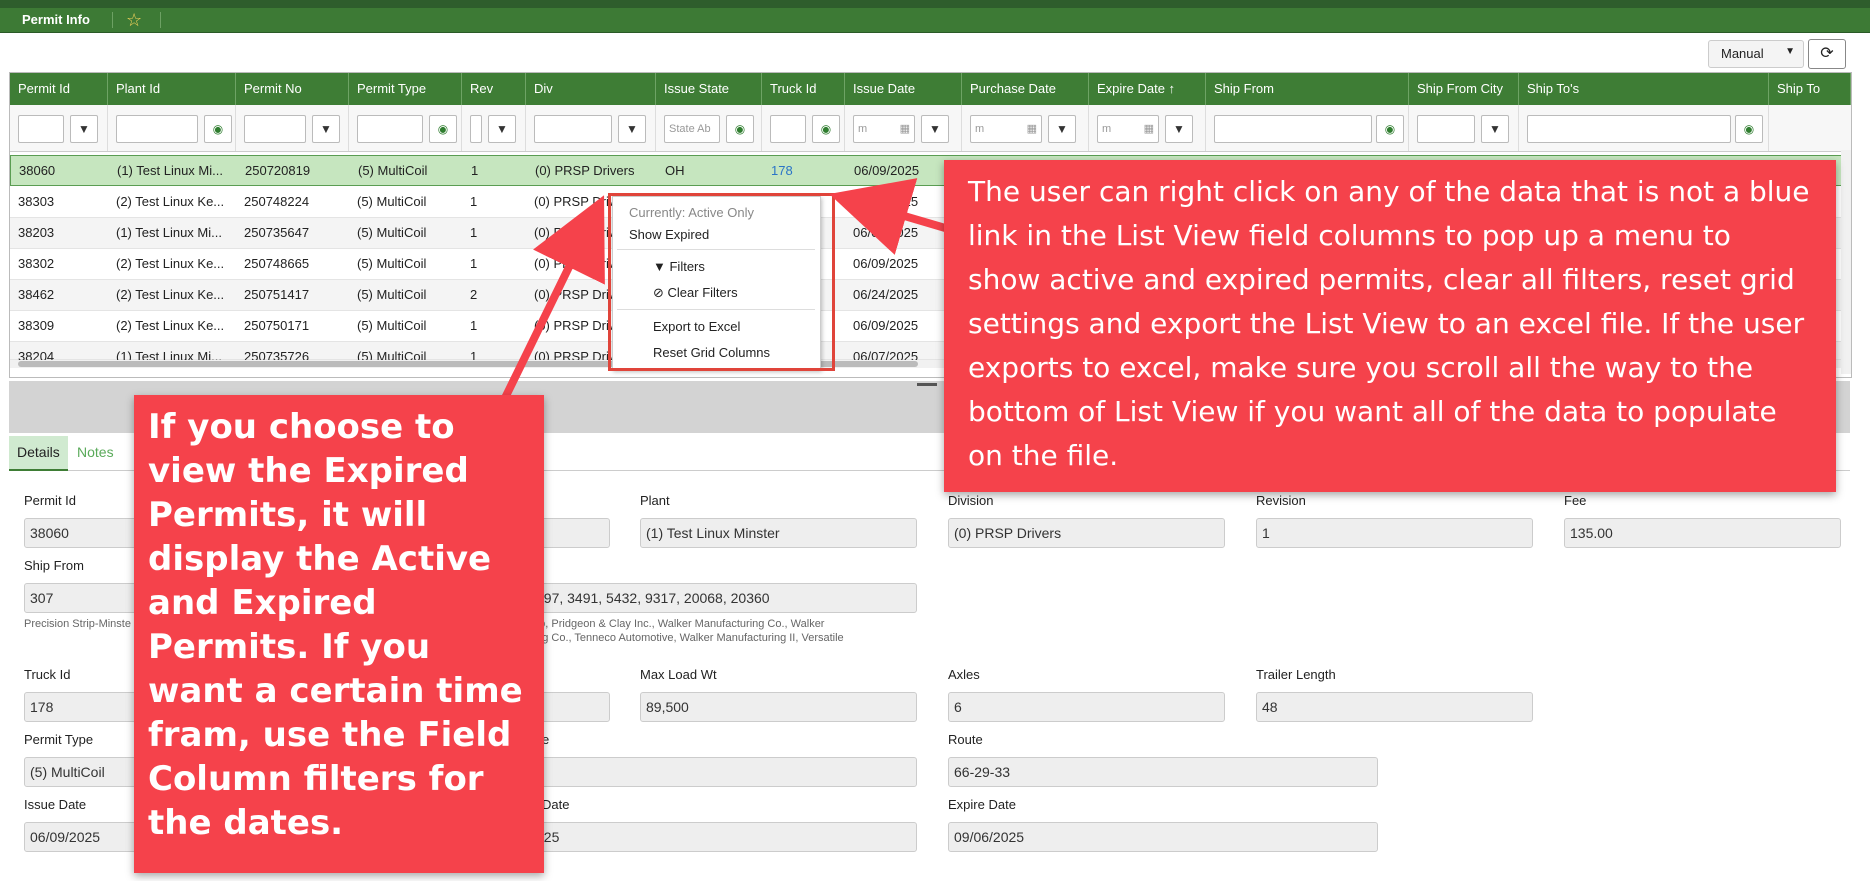 The width and height of the screenshot is (1870, 881). Describe the element at coordinates (709, 89) in the screenshot. I see `column-header-issue-state: Issue State` at that location.